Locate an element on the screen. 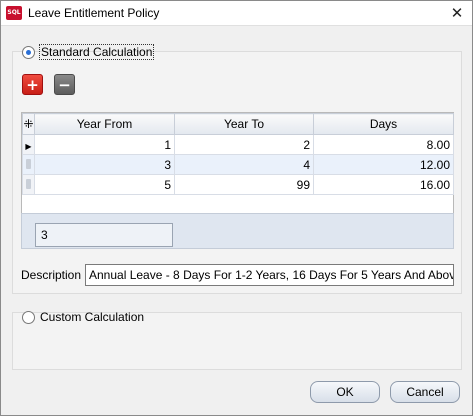  table-row: 3 4 12.00 is located at coordinates (238, 164).